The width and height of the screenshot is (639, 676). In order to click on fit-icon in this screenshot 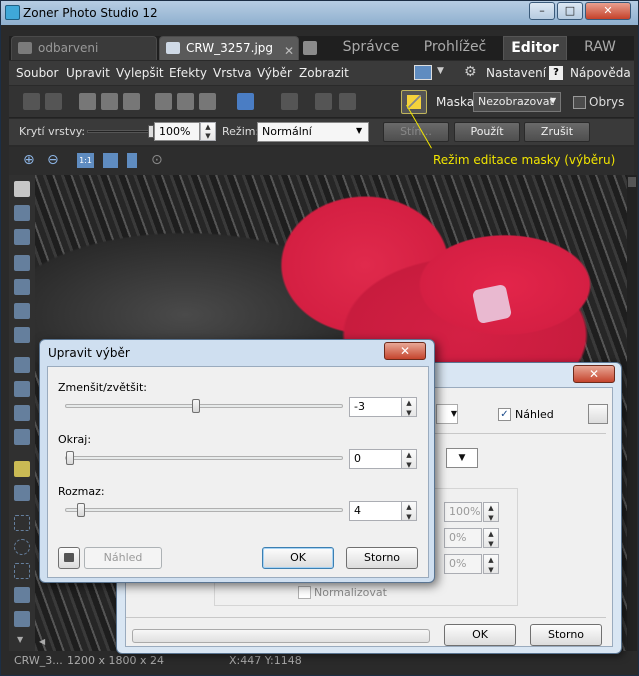, I will do `click(110, 160)`.